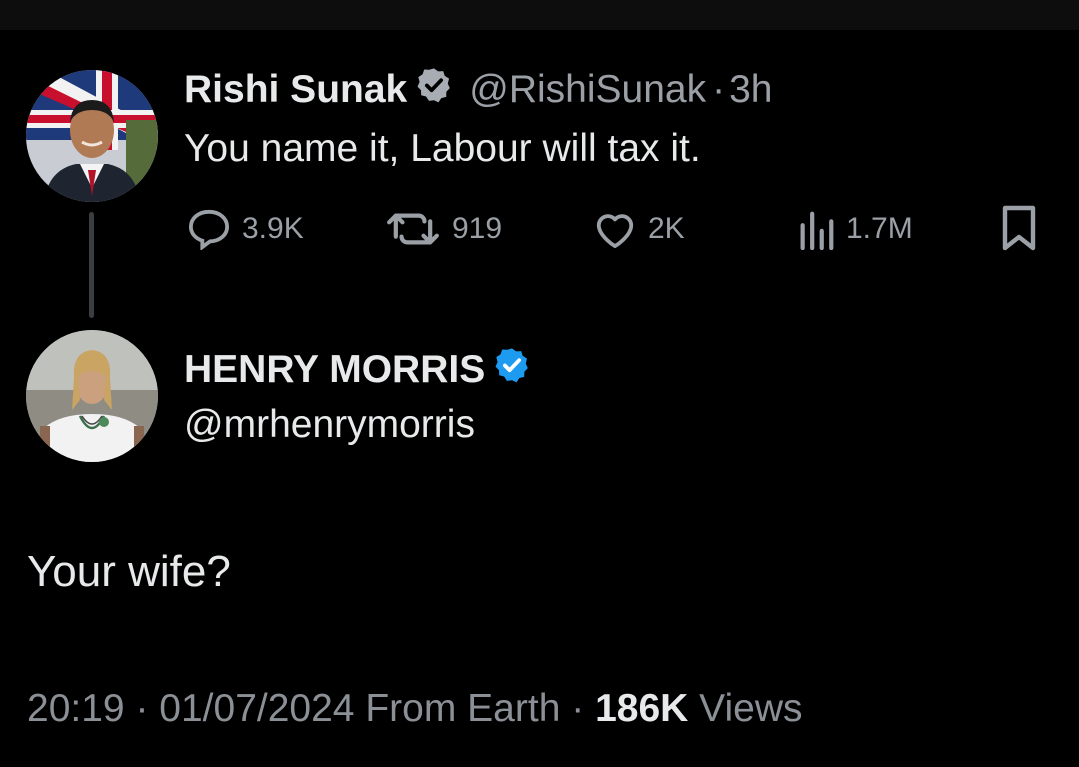  Describe the element at coordinates (413, 229) in the screenshot. I see `retweet-icon` at that location.